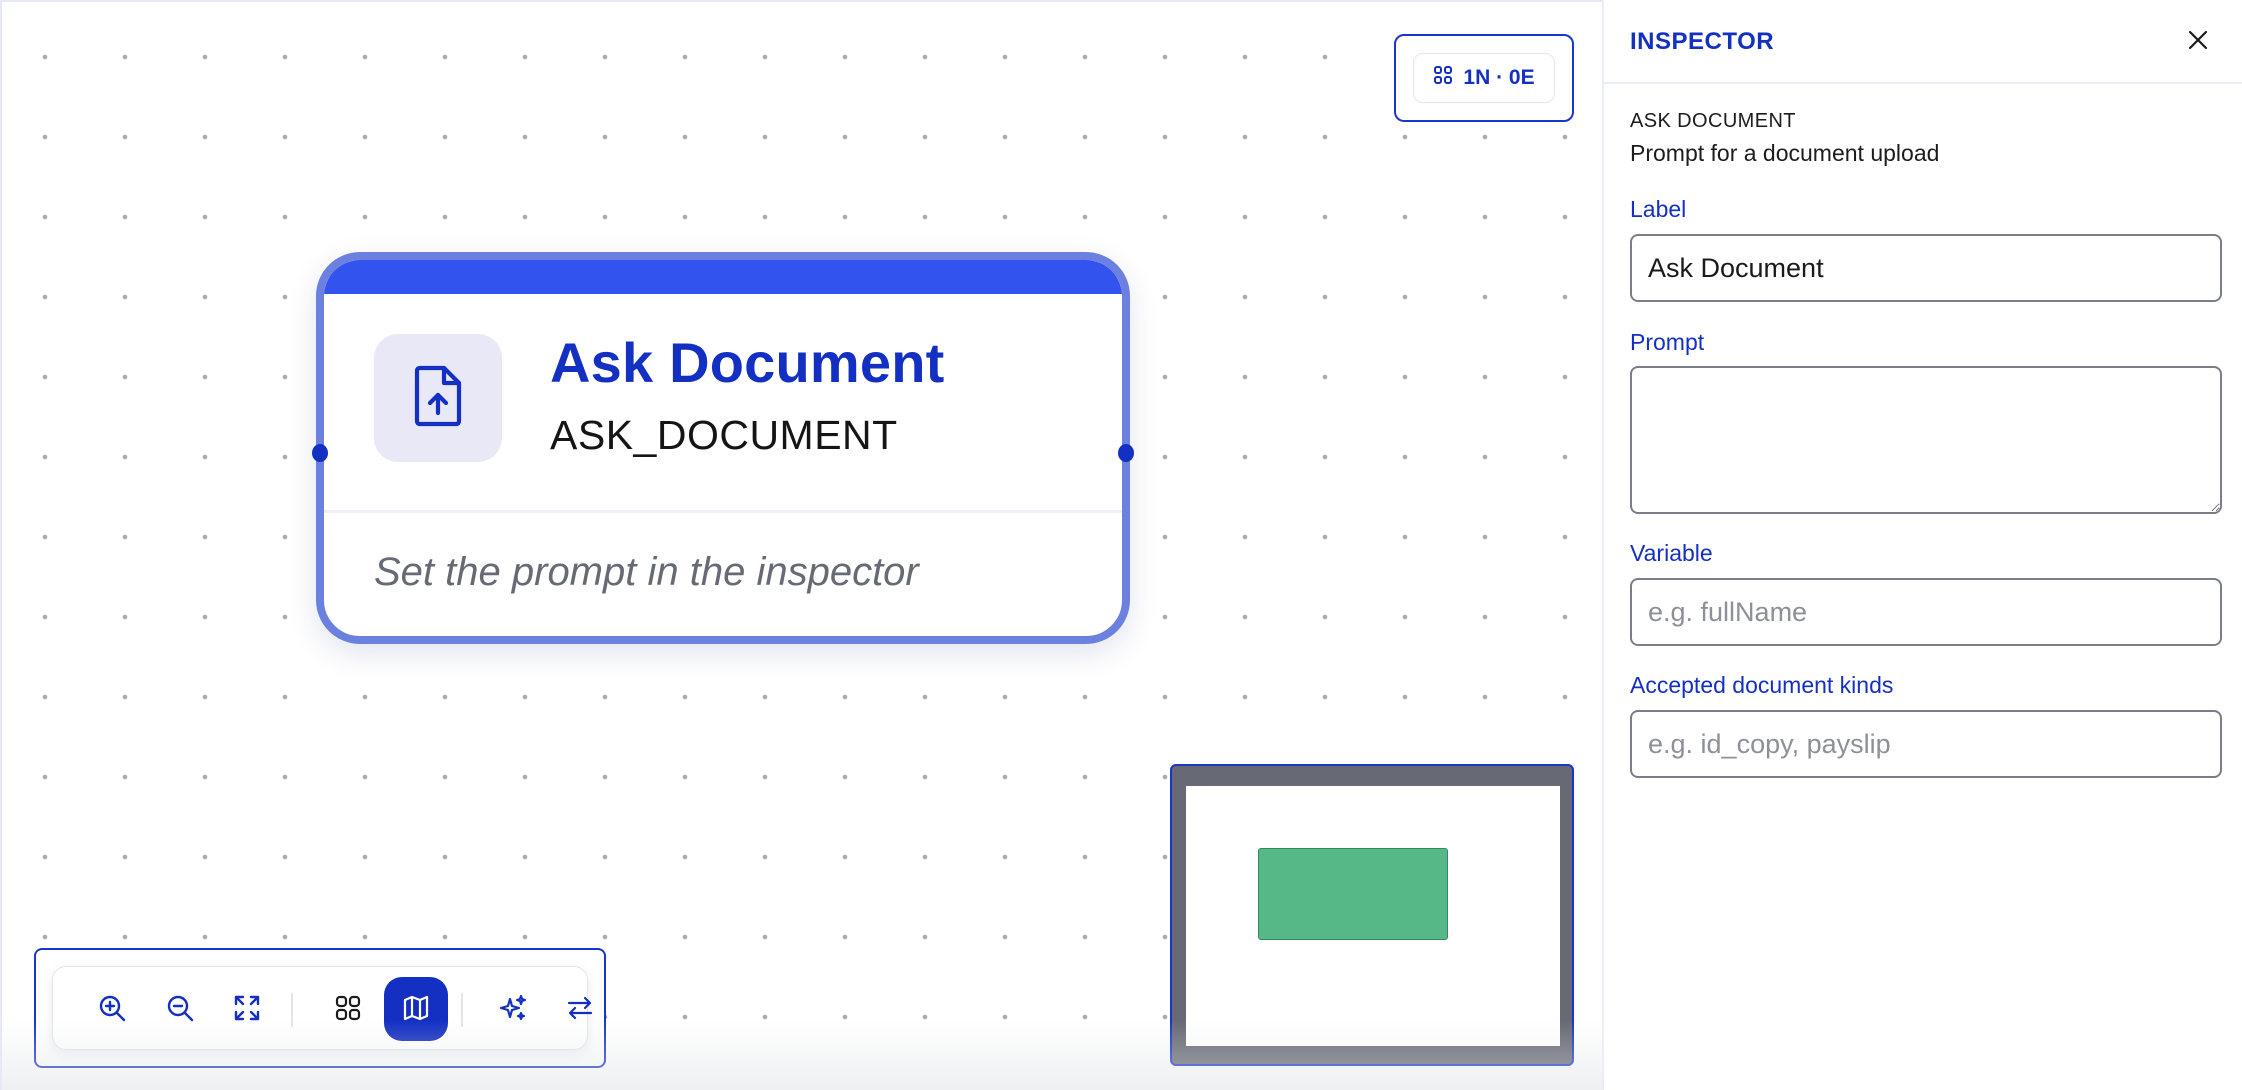 The image size is (2242, 1090). I want to click on zoom-out-button, so click(180, 1009).